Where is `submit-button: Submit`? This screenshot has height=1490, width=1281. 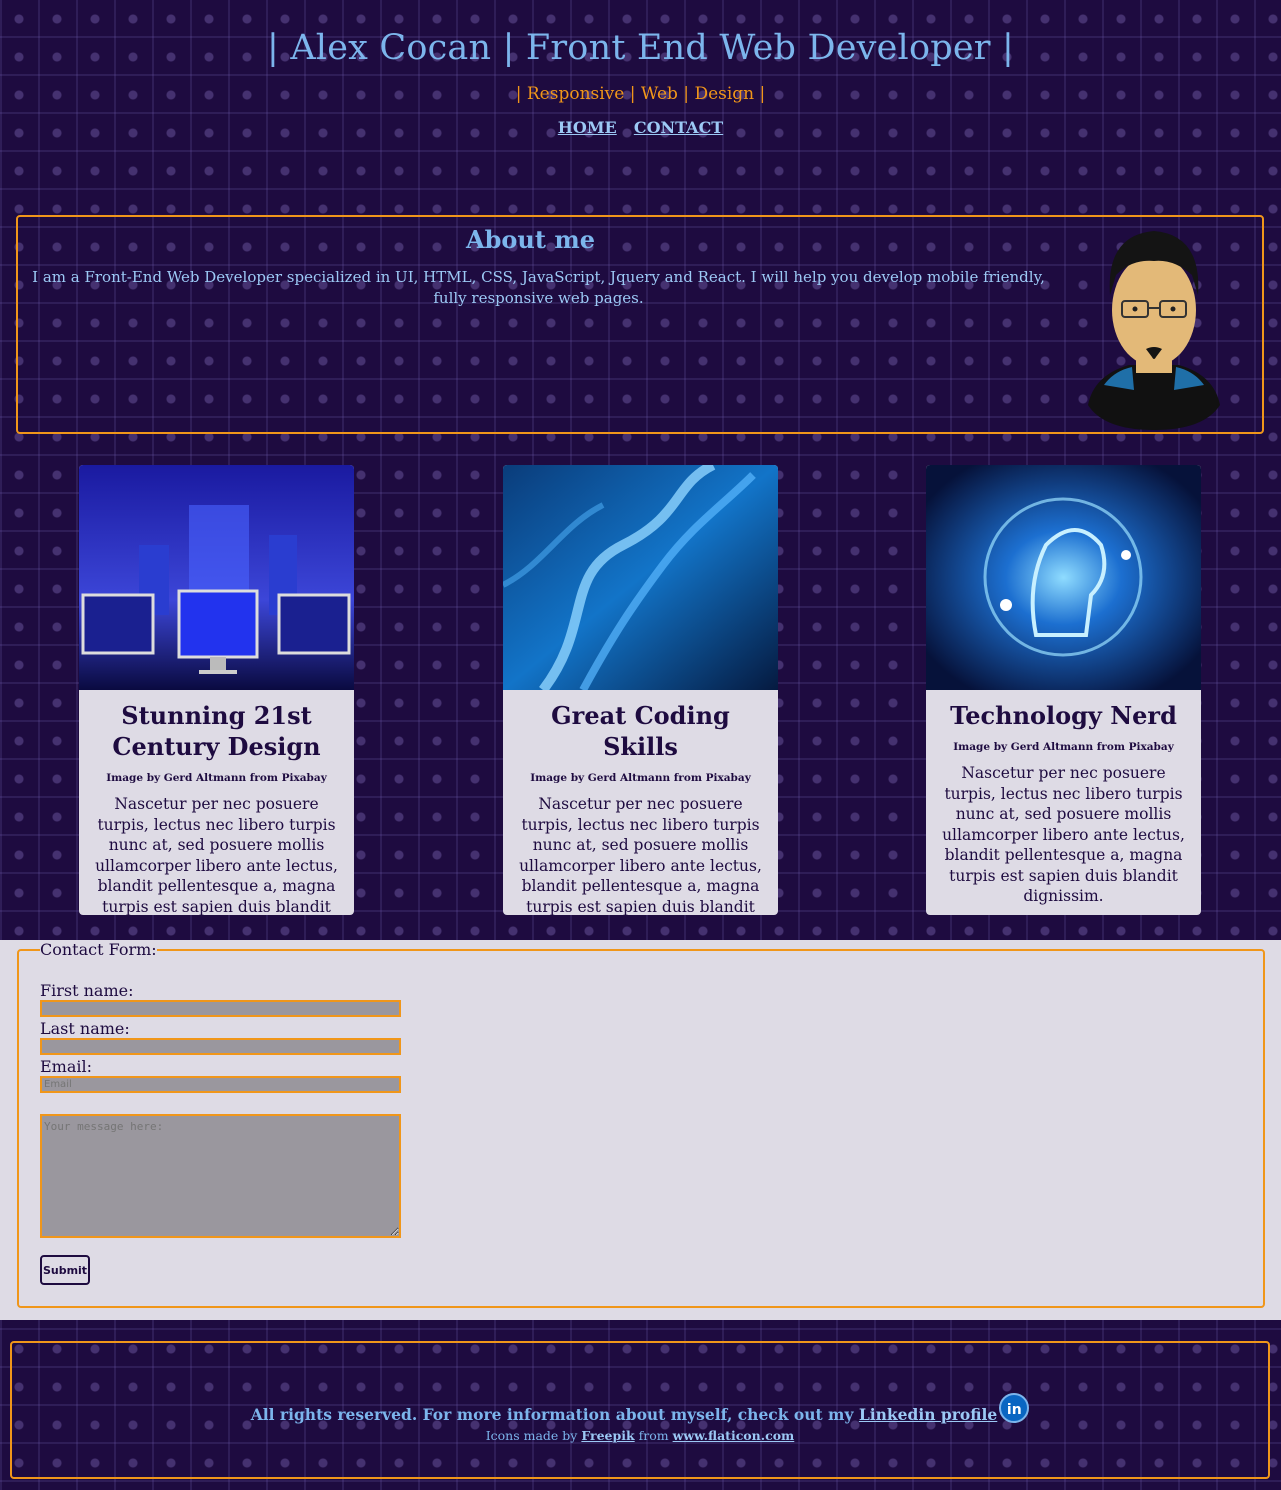
submit-button: Submit is located at coordinates (65, 1270).